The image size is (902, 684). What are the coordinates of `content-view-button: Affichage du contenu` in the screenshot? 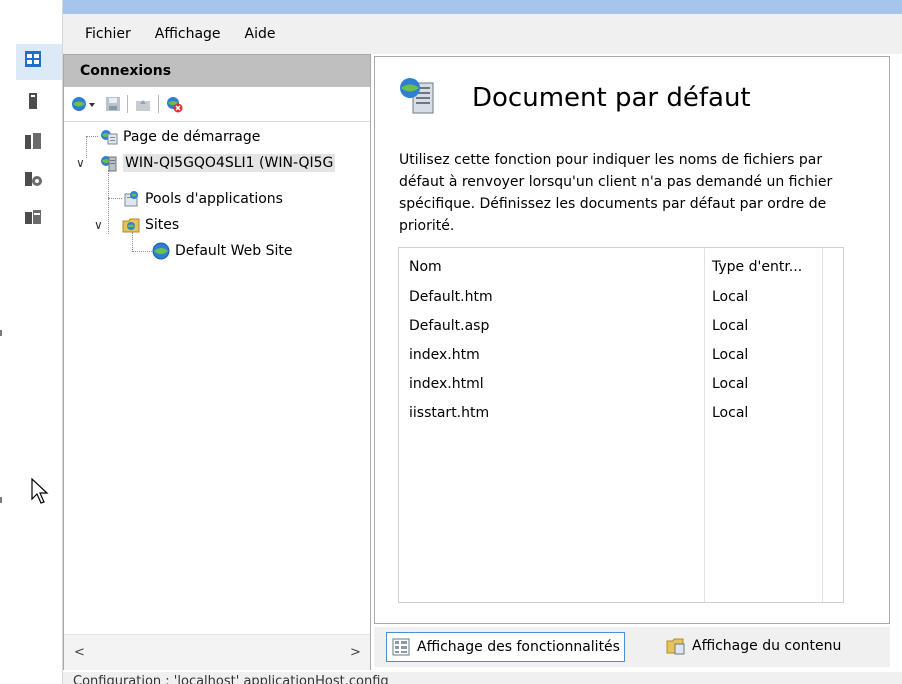 It's located at (753, 646).